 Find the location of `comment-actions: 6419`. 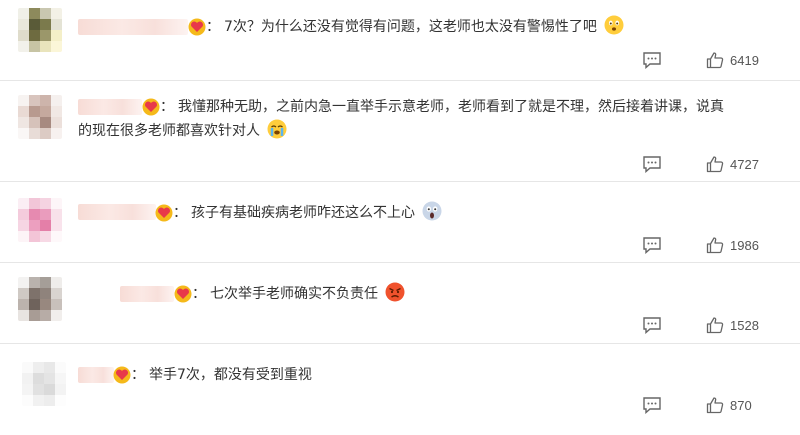

comment-actions: 6419 is located at coordinates (703, 60).